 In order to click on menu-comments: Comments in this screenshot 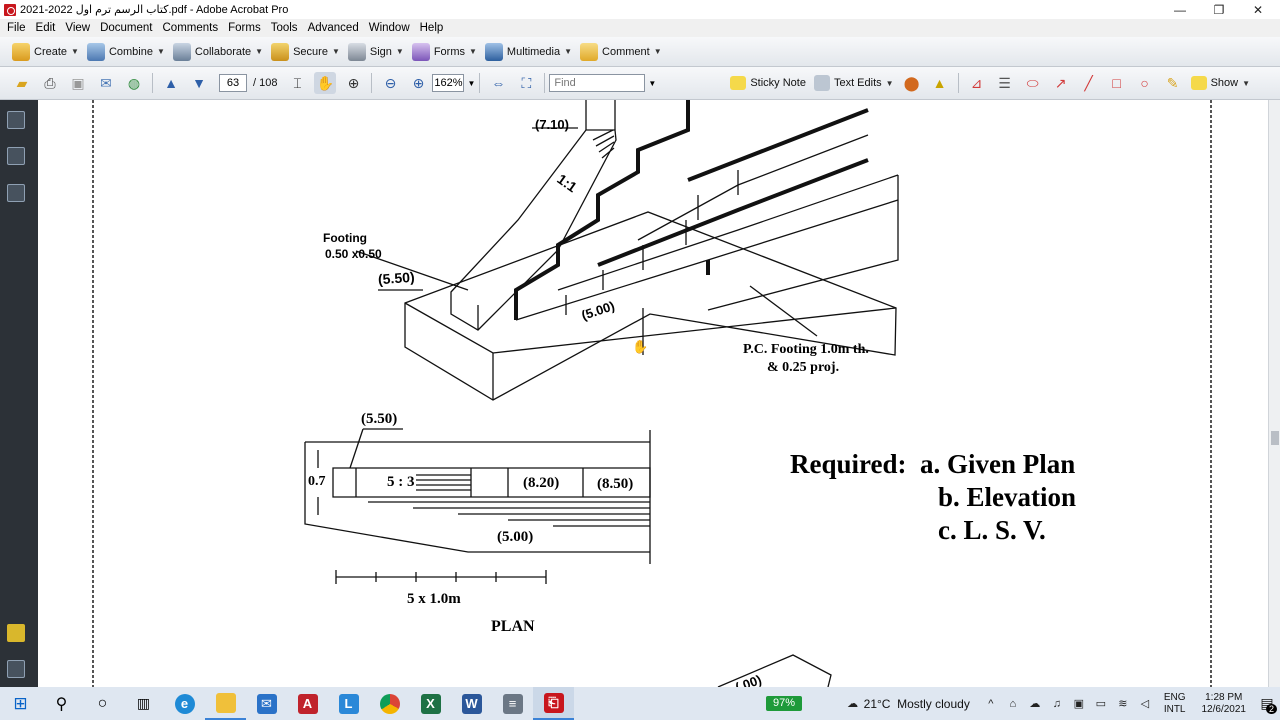, I will do `click(191, 28)`.